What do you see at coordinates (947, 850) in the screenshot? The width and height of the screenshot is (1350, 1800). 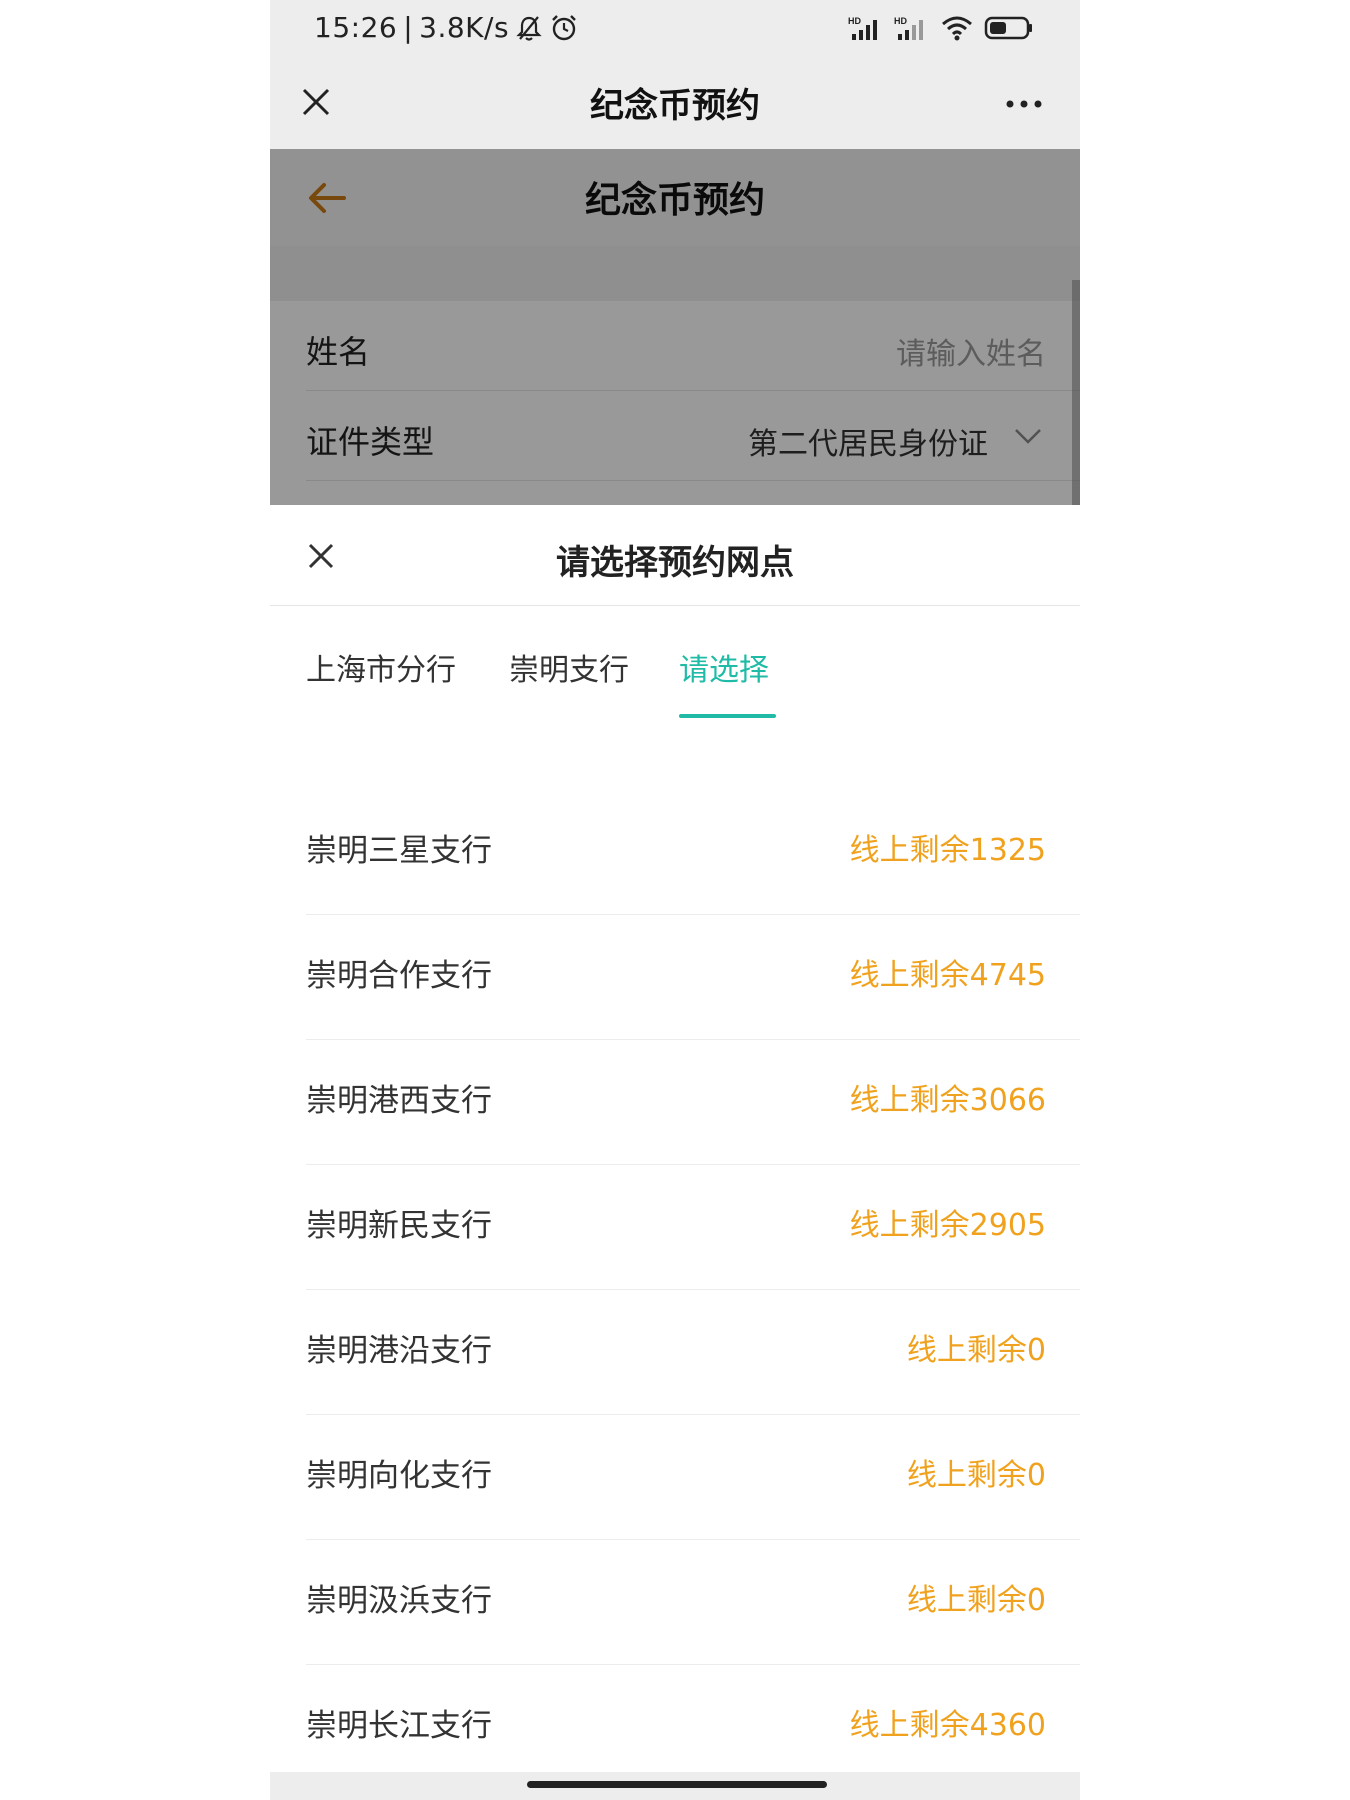 I see `branch-stock: 线上剩余1325` at bounding box center [947, 850].